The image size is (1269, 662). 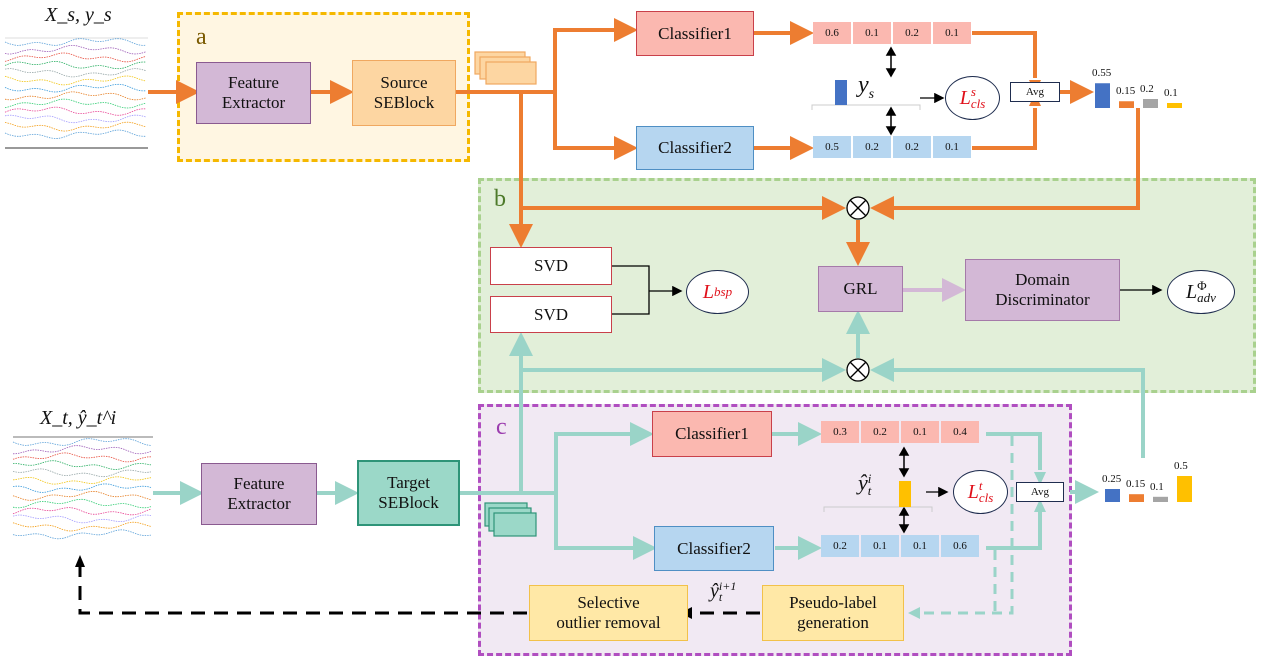 I want to click on prob-cell: 0.6, so click(x=960, y=546).